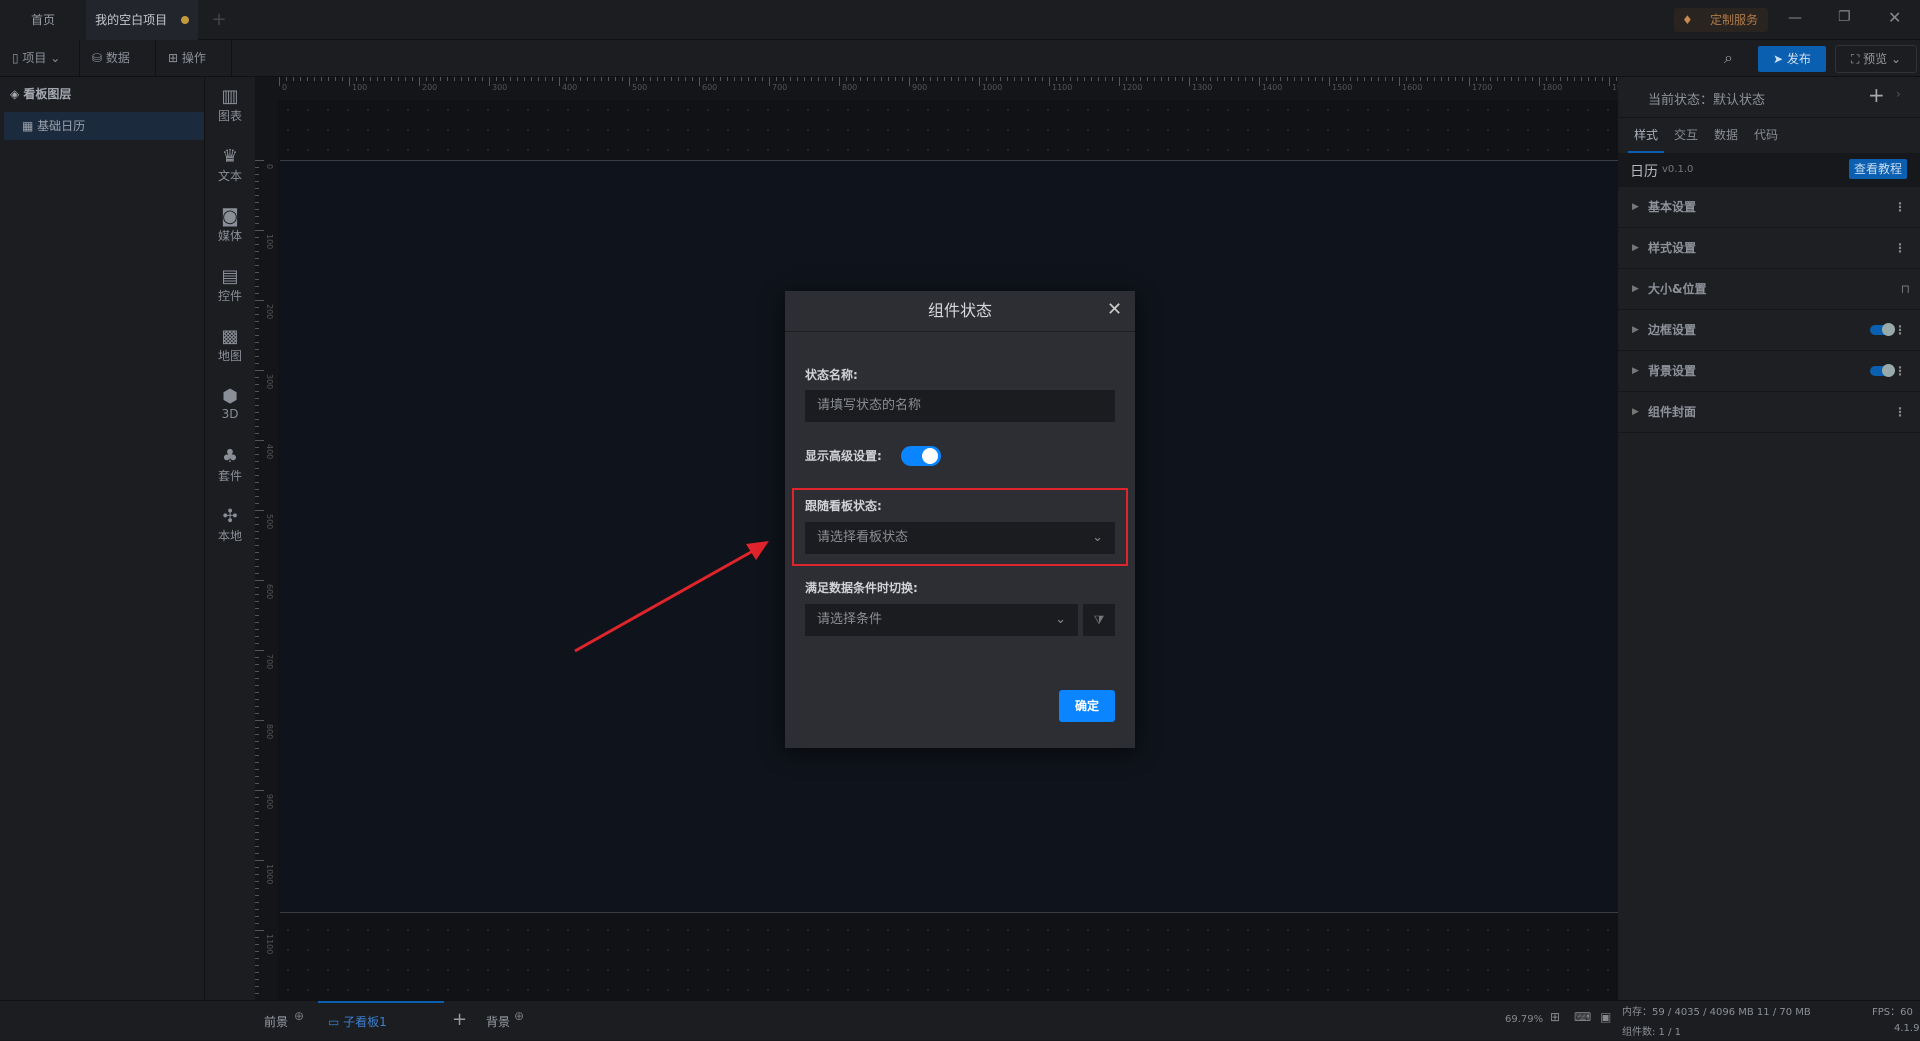 Image resolution: width=1920 pixels, height=1041 pixels. What do you see at coordinates (104, 126) in the screenshot?
I see `layer-item: ▦ 基础日历` at bounding box center [104, 126].